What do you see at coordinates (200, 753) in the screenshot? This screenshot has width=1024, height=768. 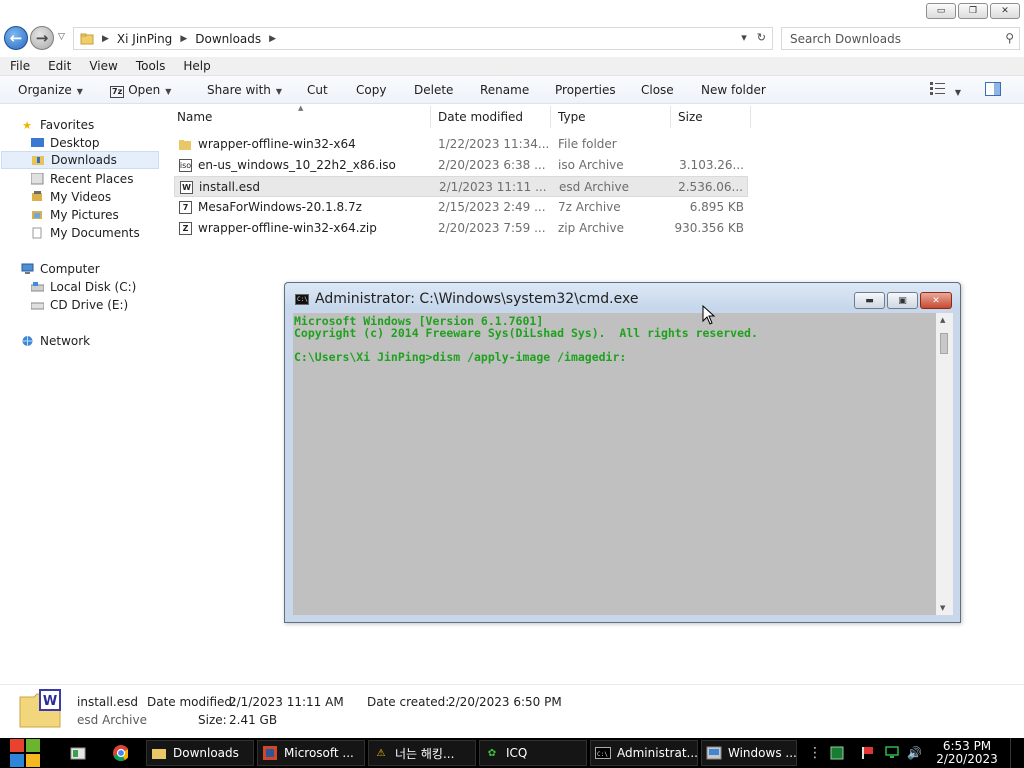 I see `taskbar-downloads: Downloads` at bounding box center [200, 753].